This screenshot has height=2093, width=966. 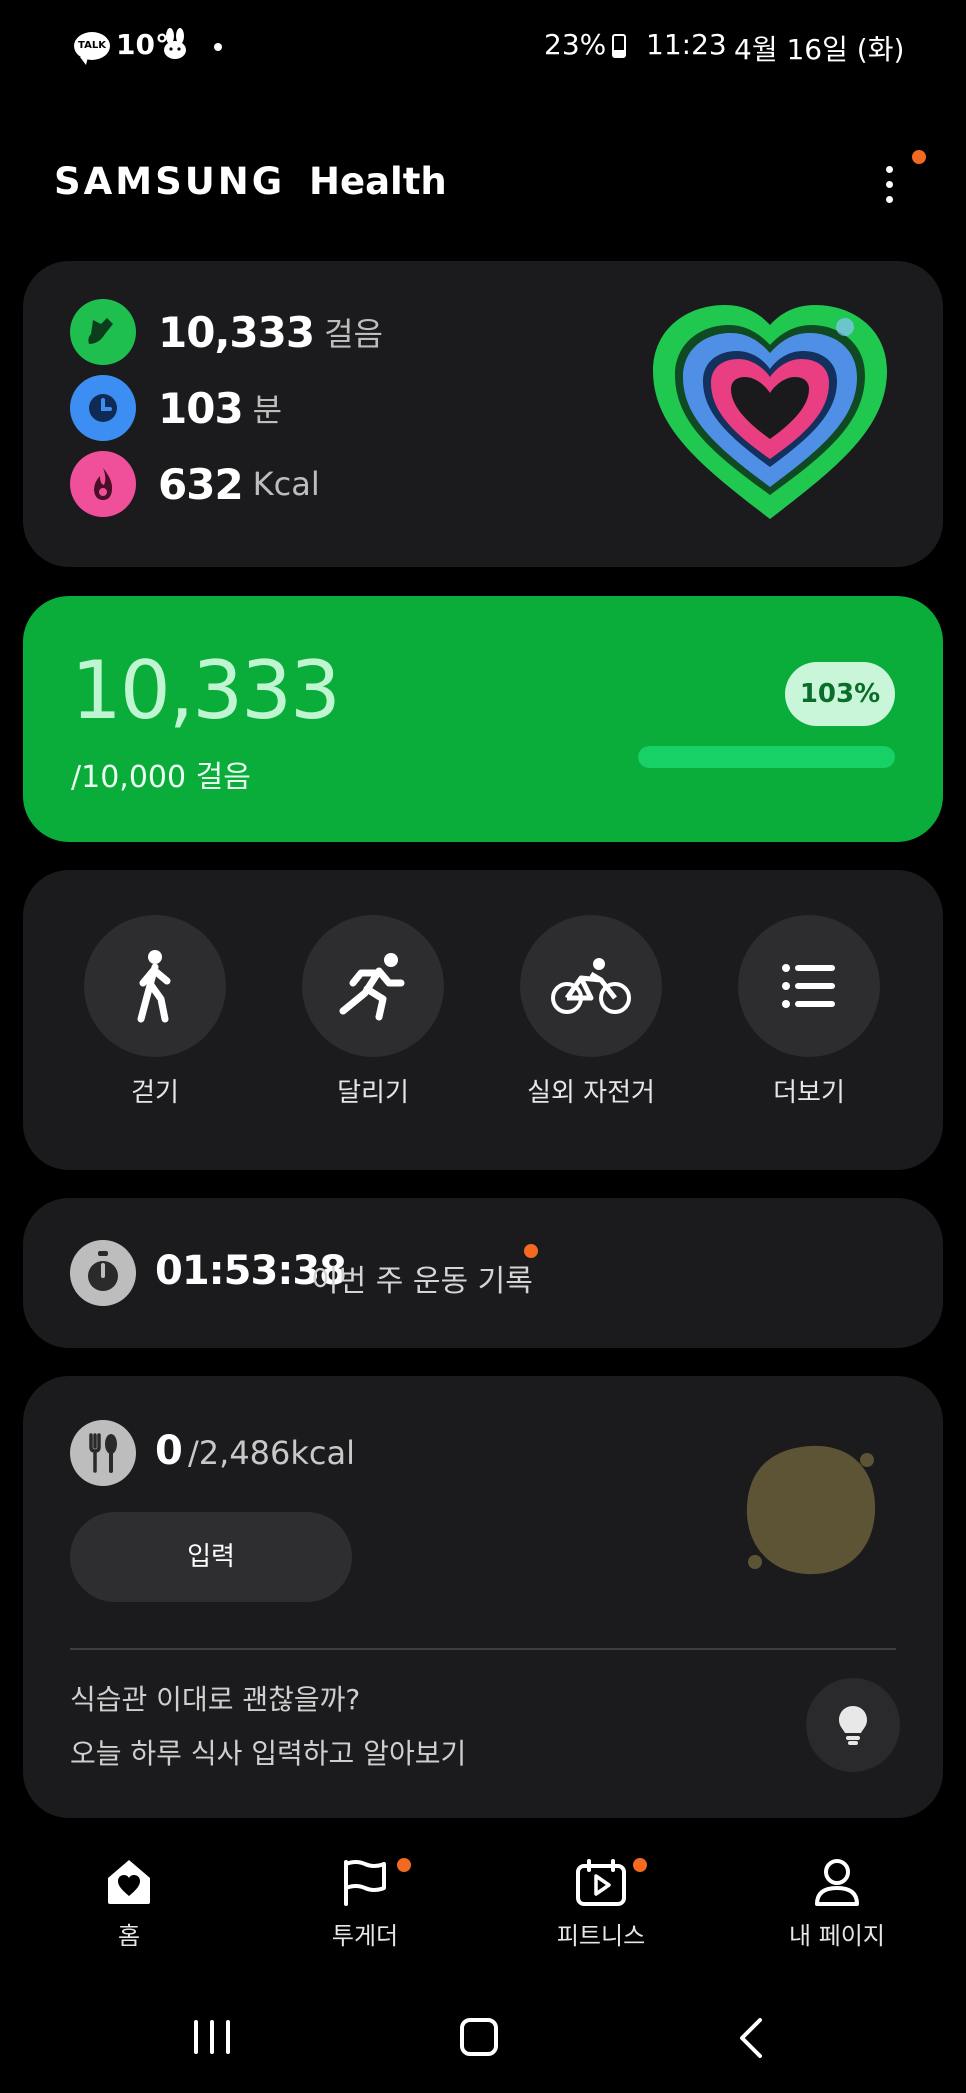 I want to click on battery-icon, so click(x=619, y=46).